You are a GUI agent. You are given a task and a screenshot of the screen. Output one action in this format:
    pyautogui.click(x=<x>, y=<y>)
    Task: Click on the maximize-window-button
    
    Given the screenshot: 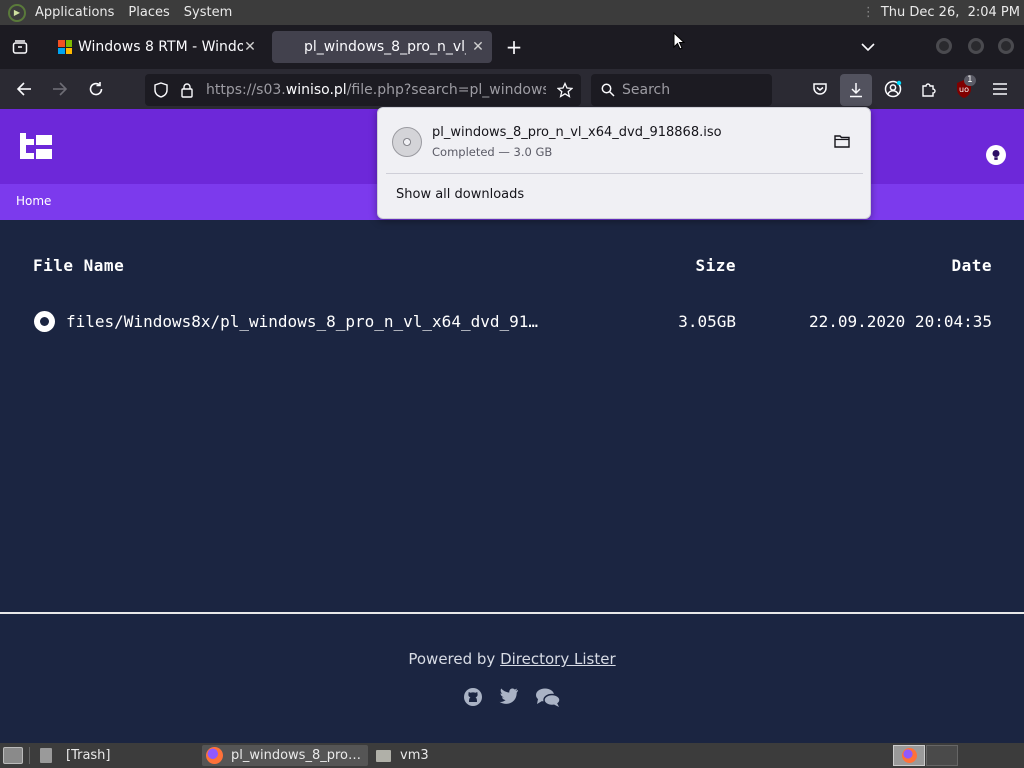 What is the action you would take?
    pyautogui.click(x=976, y=46)
    